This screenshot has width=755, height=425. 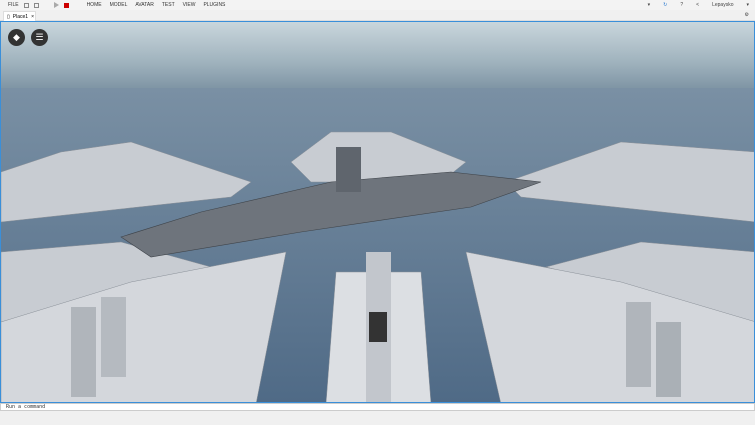 I want to click on redo-icon, so click(x=46, y=5).